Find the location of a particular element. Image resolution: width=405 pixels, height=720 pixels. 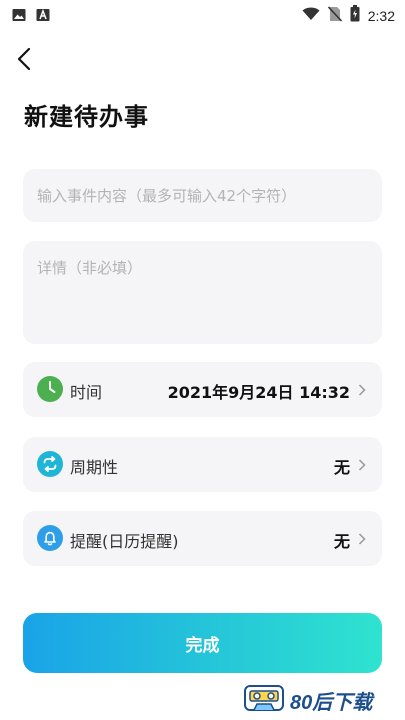

repeat-row: 周期性 无 is located at coordinates (202, 464).